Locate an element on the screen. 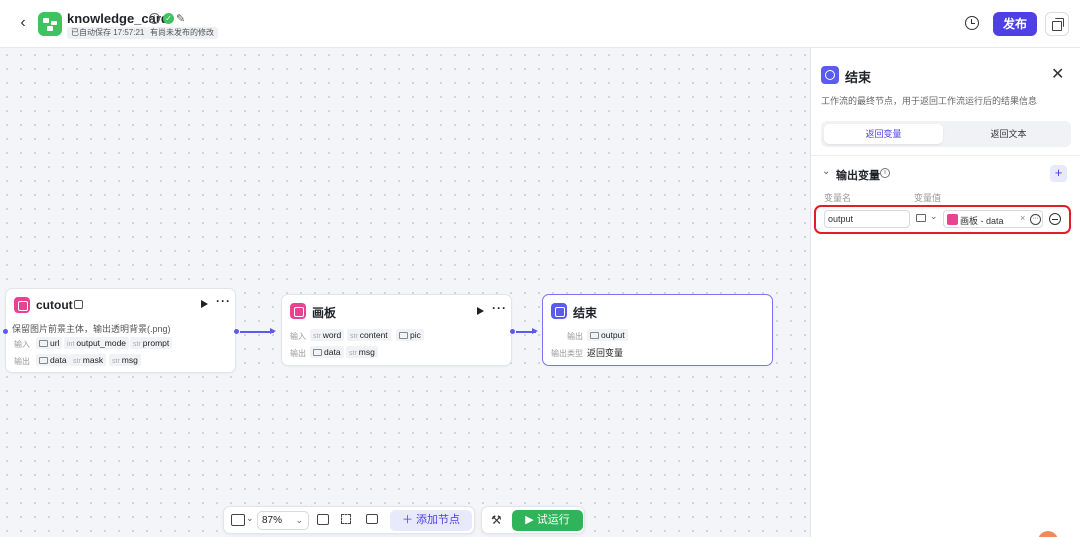  node-description: 保留图片前景主体，输出透明背景(.png) is located at coordinates (91, 329).